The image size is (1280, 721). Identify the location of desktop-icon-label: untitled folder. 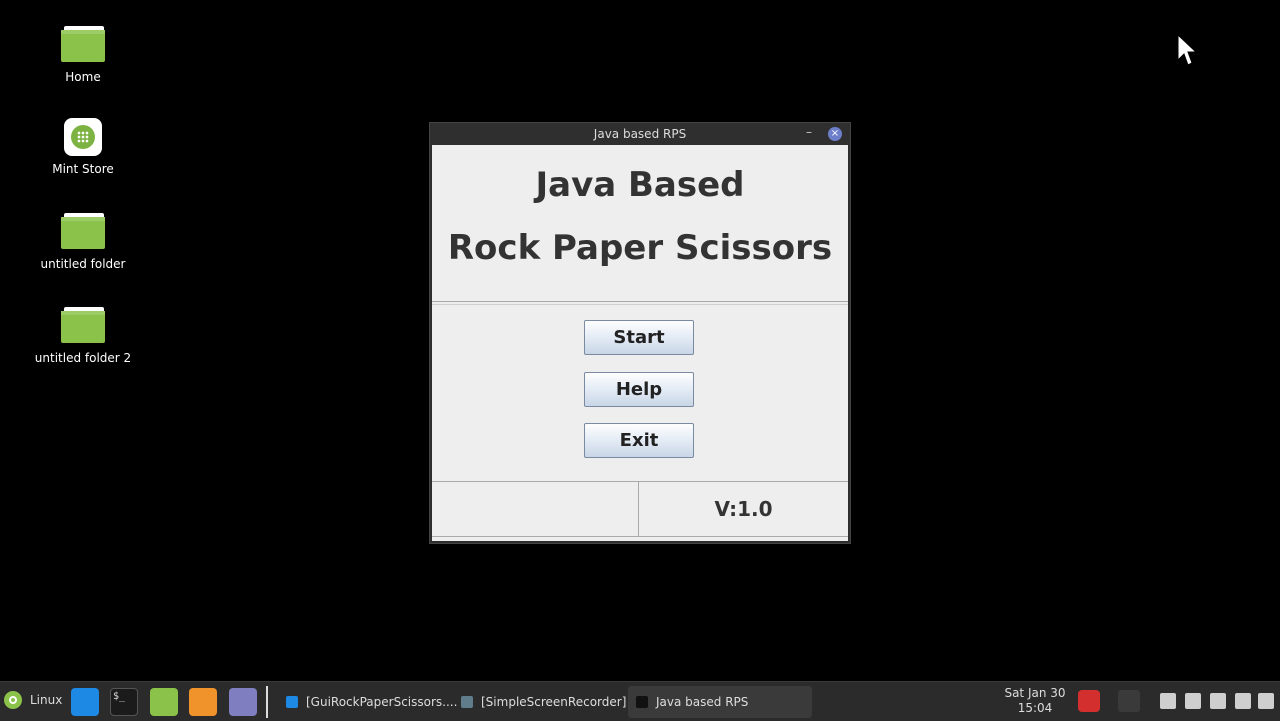
(83, 264).